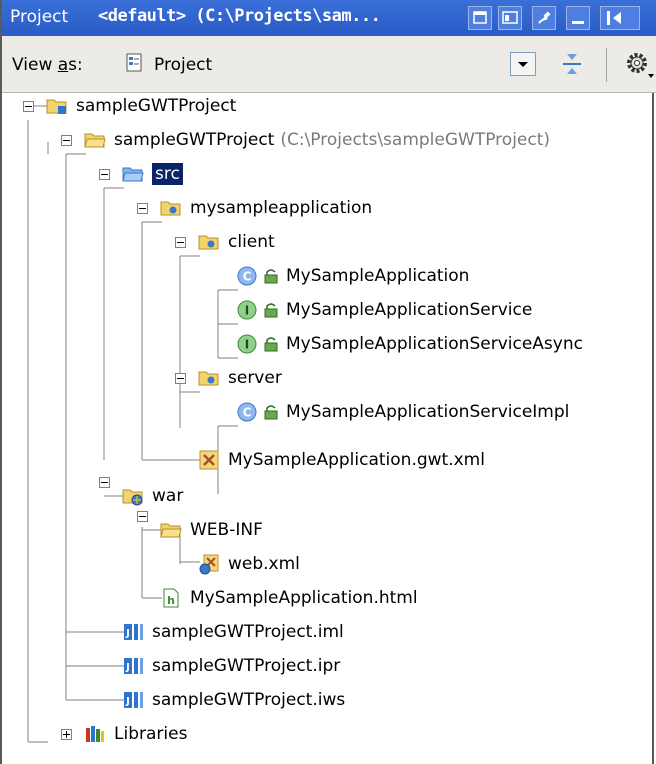 This screenshot has width=656, height=764. What do you see at coordinates (183, 65) in the screenshot?
I see `view-mode-value: Project` at bounding box center [183, 65].